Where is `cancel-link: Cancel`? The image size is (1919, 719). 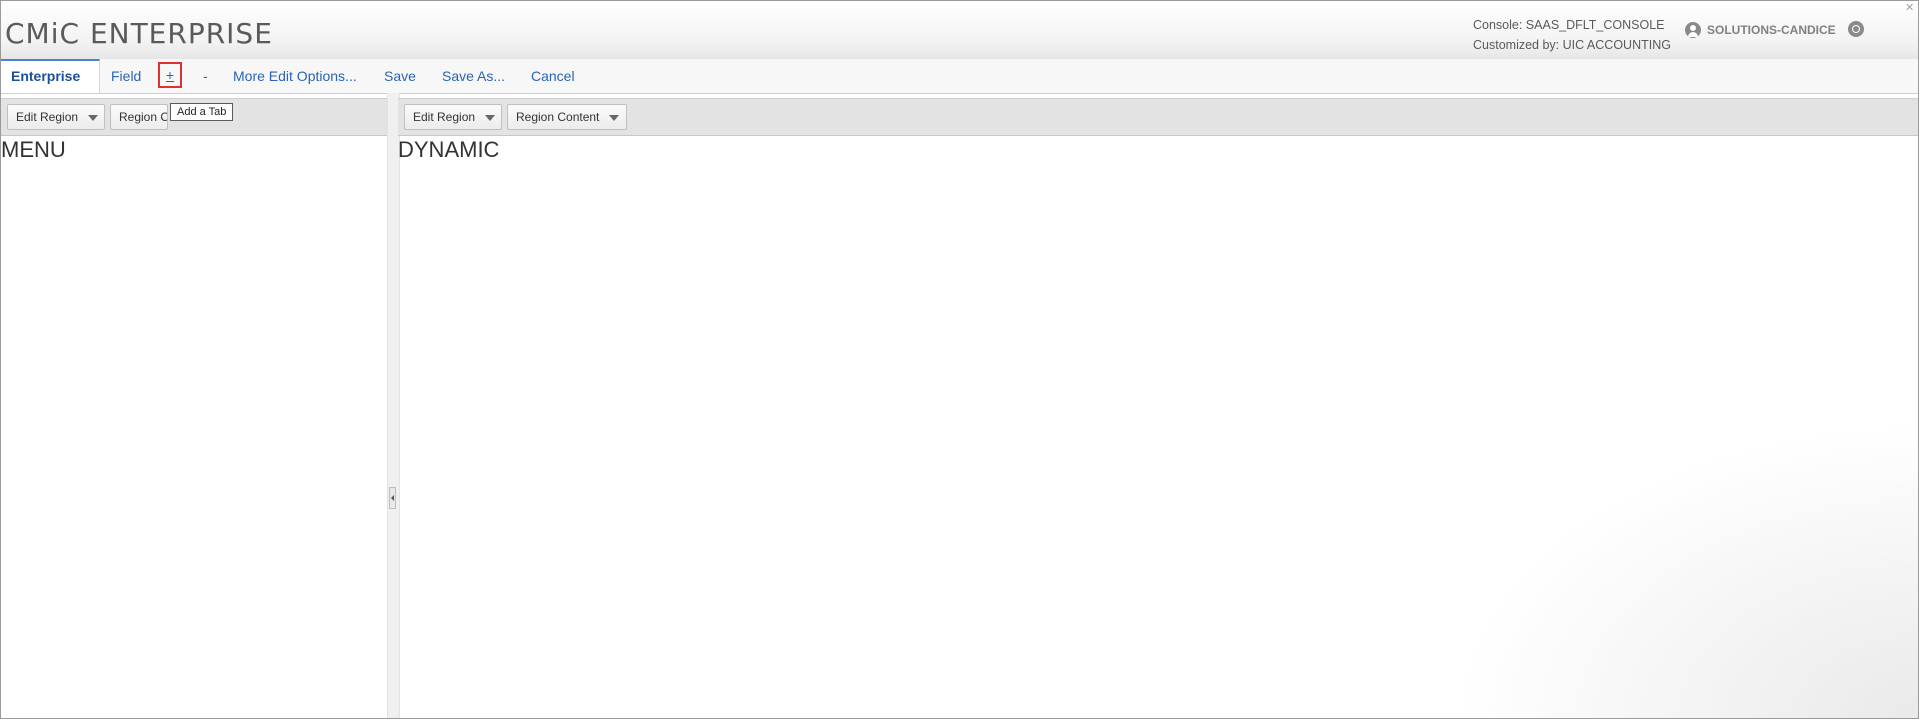 cancel-link: Cancel is located at coordinates (553, 75).